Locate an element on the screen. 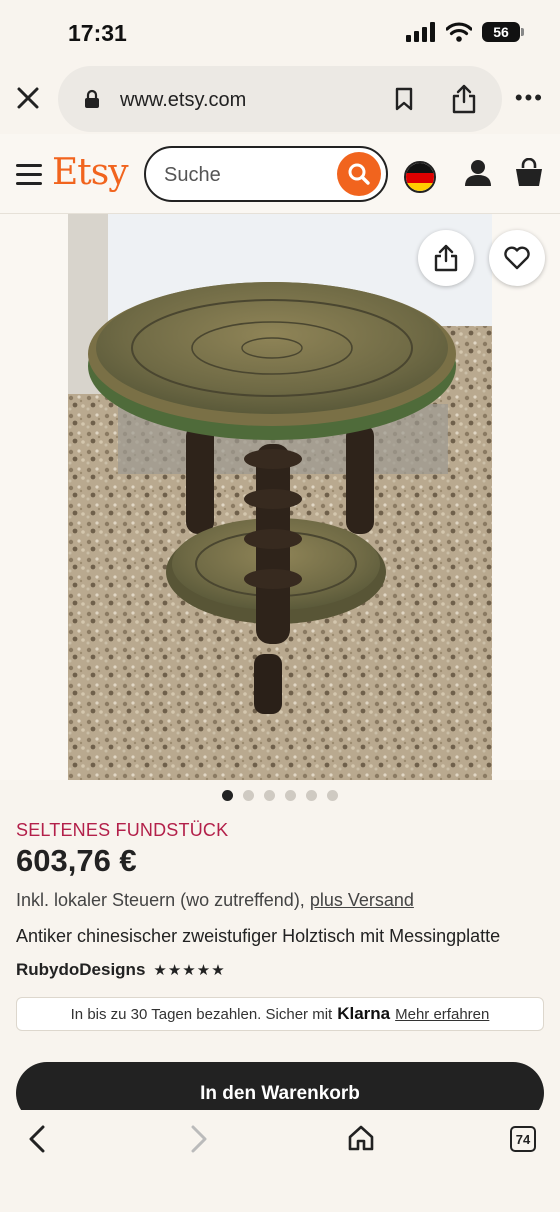 This screenshot has height=1212, width=560. shopping-bag-icon is located at coordinates (529, 173).